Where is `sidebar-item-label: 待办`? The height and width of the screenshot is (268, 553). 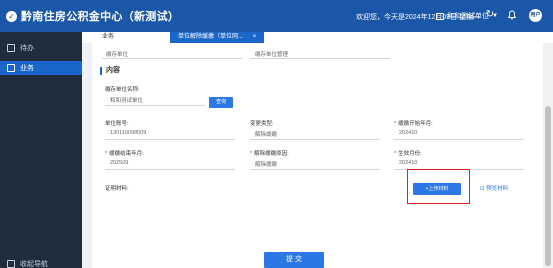
sidebar-item-label: 待办 is located at coordinates (27, 48).